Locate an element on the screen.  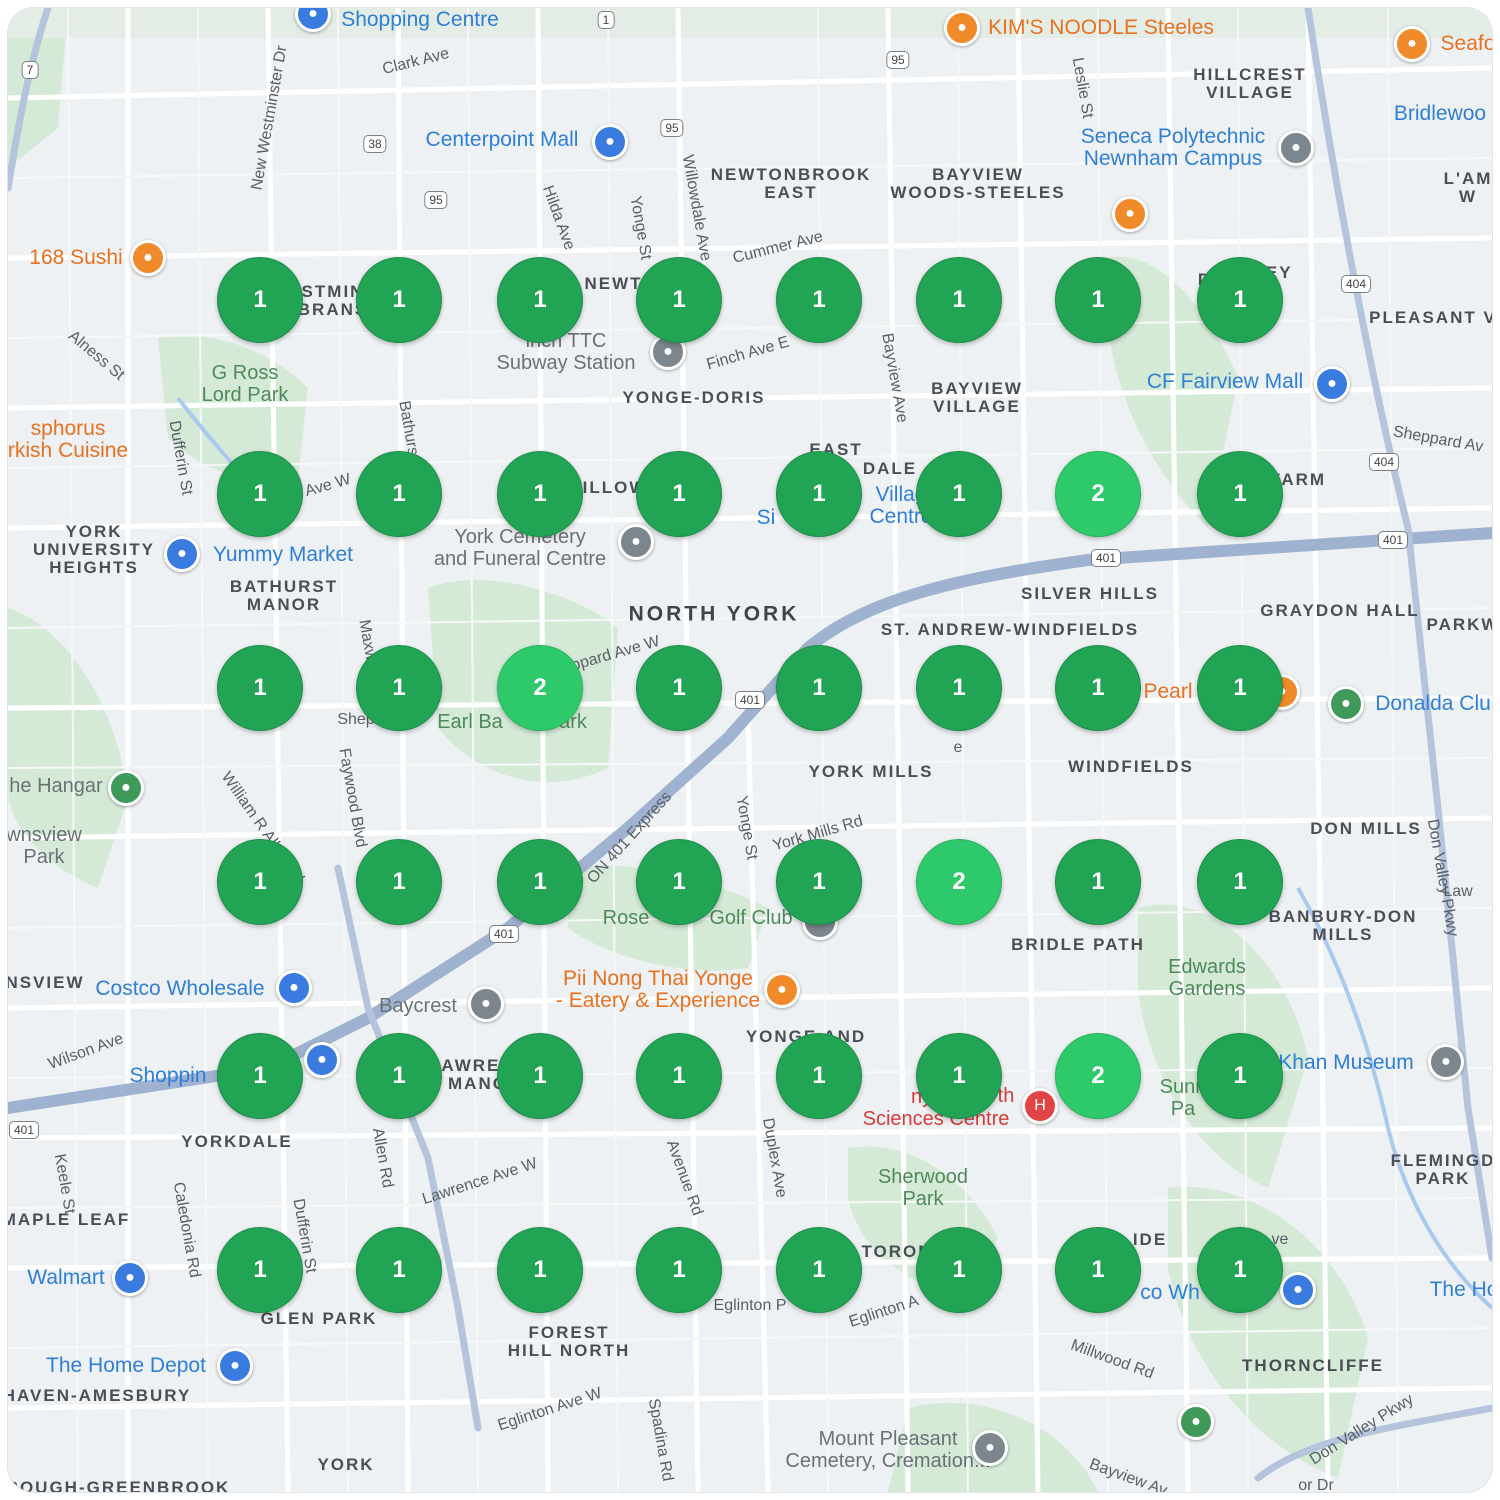
highway-shield: 1 is located at coordinates (606, 20).